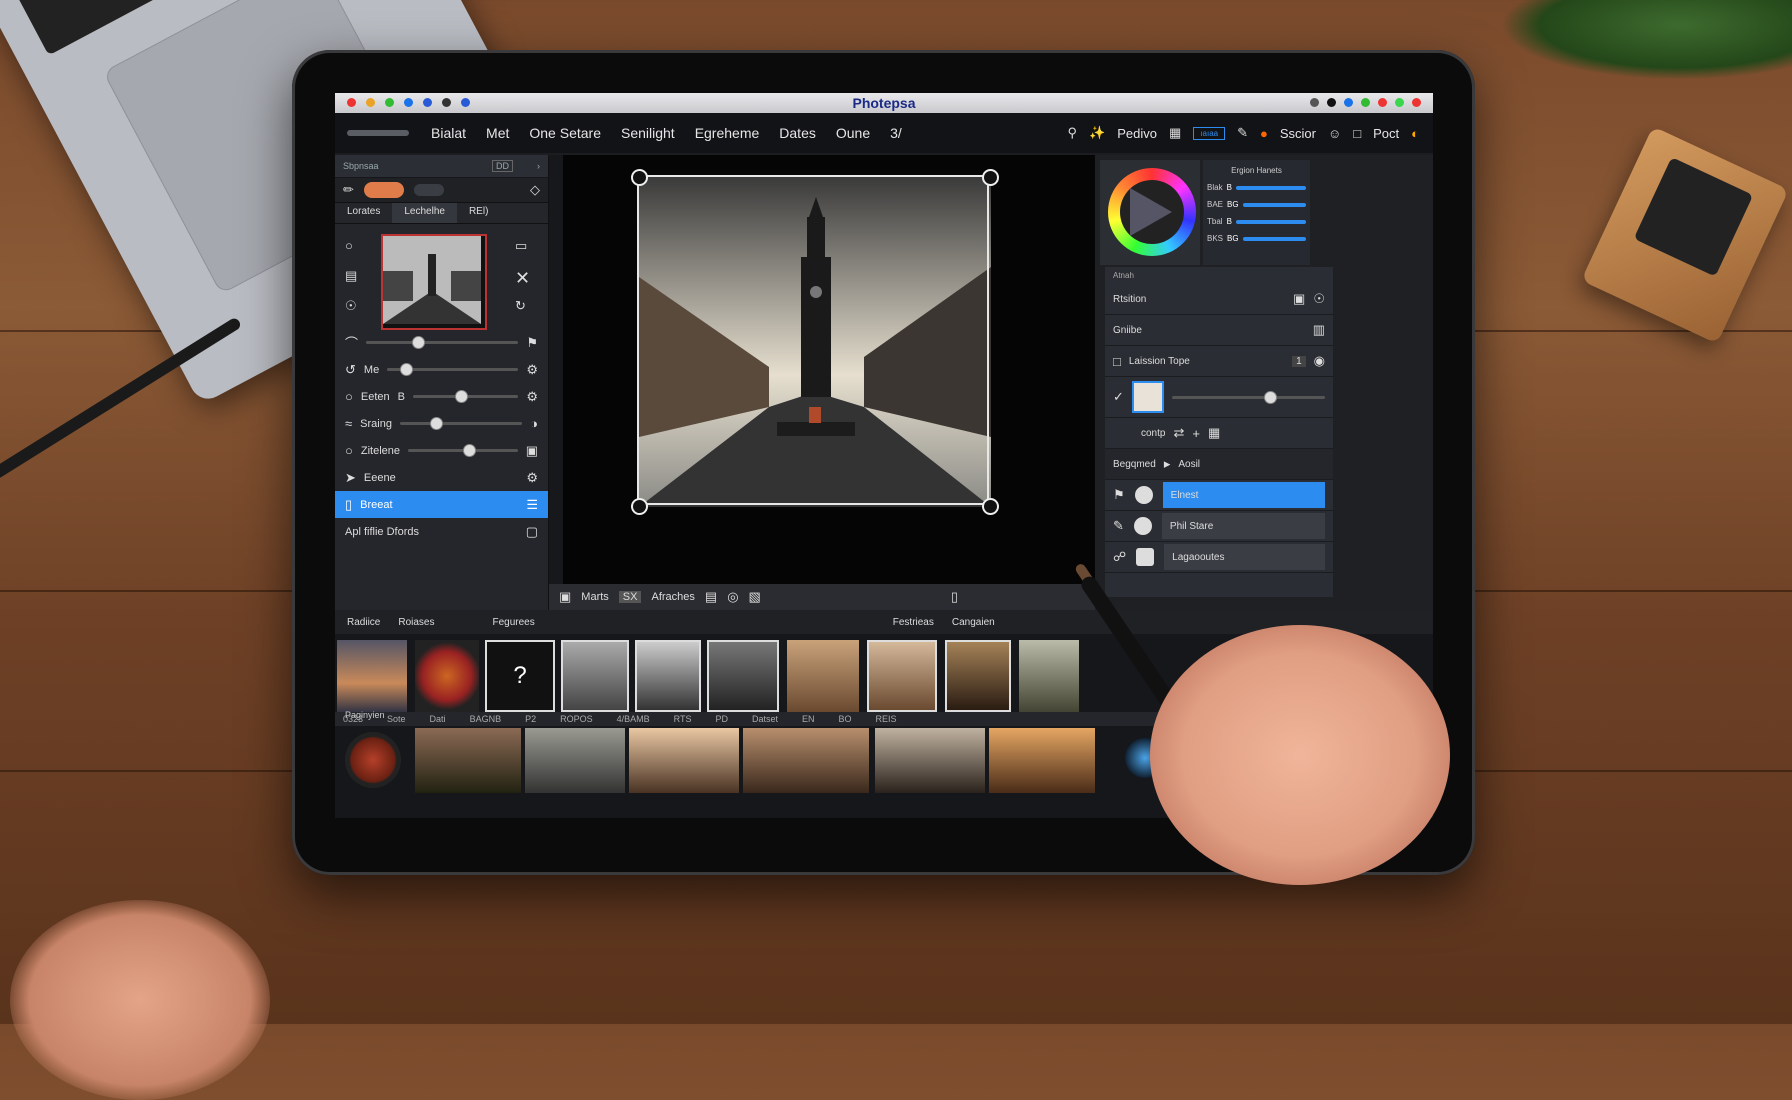  What do you see at coordinates (1299, 361) in the screenshot?
I see `prop-value: 1` at bounding box center [1299, 361].